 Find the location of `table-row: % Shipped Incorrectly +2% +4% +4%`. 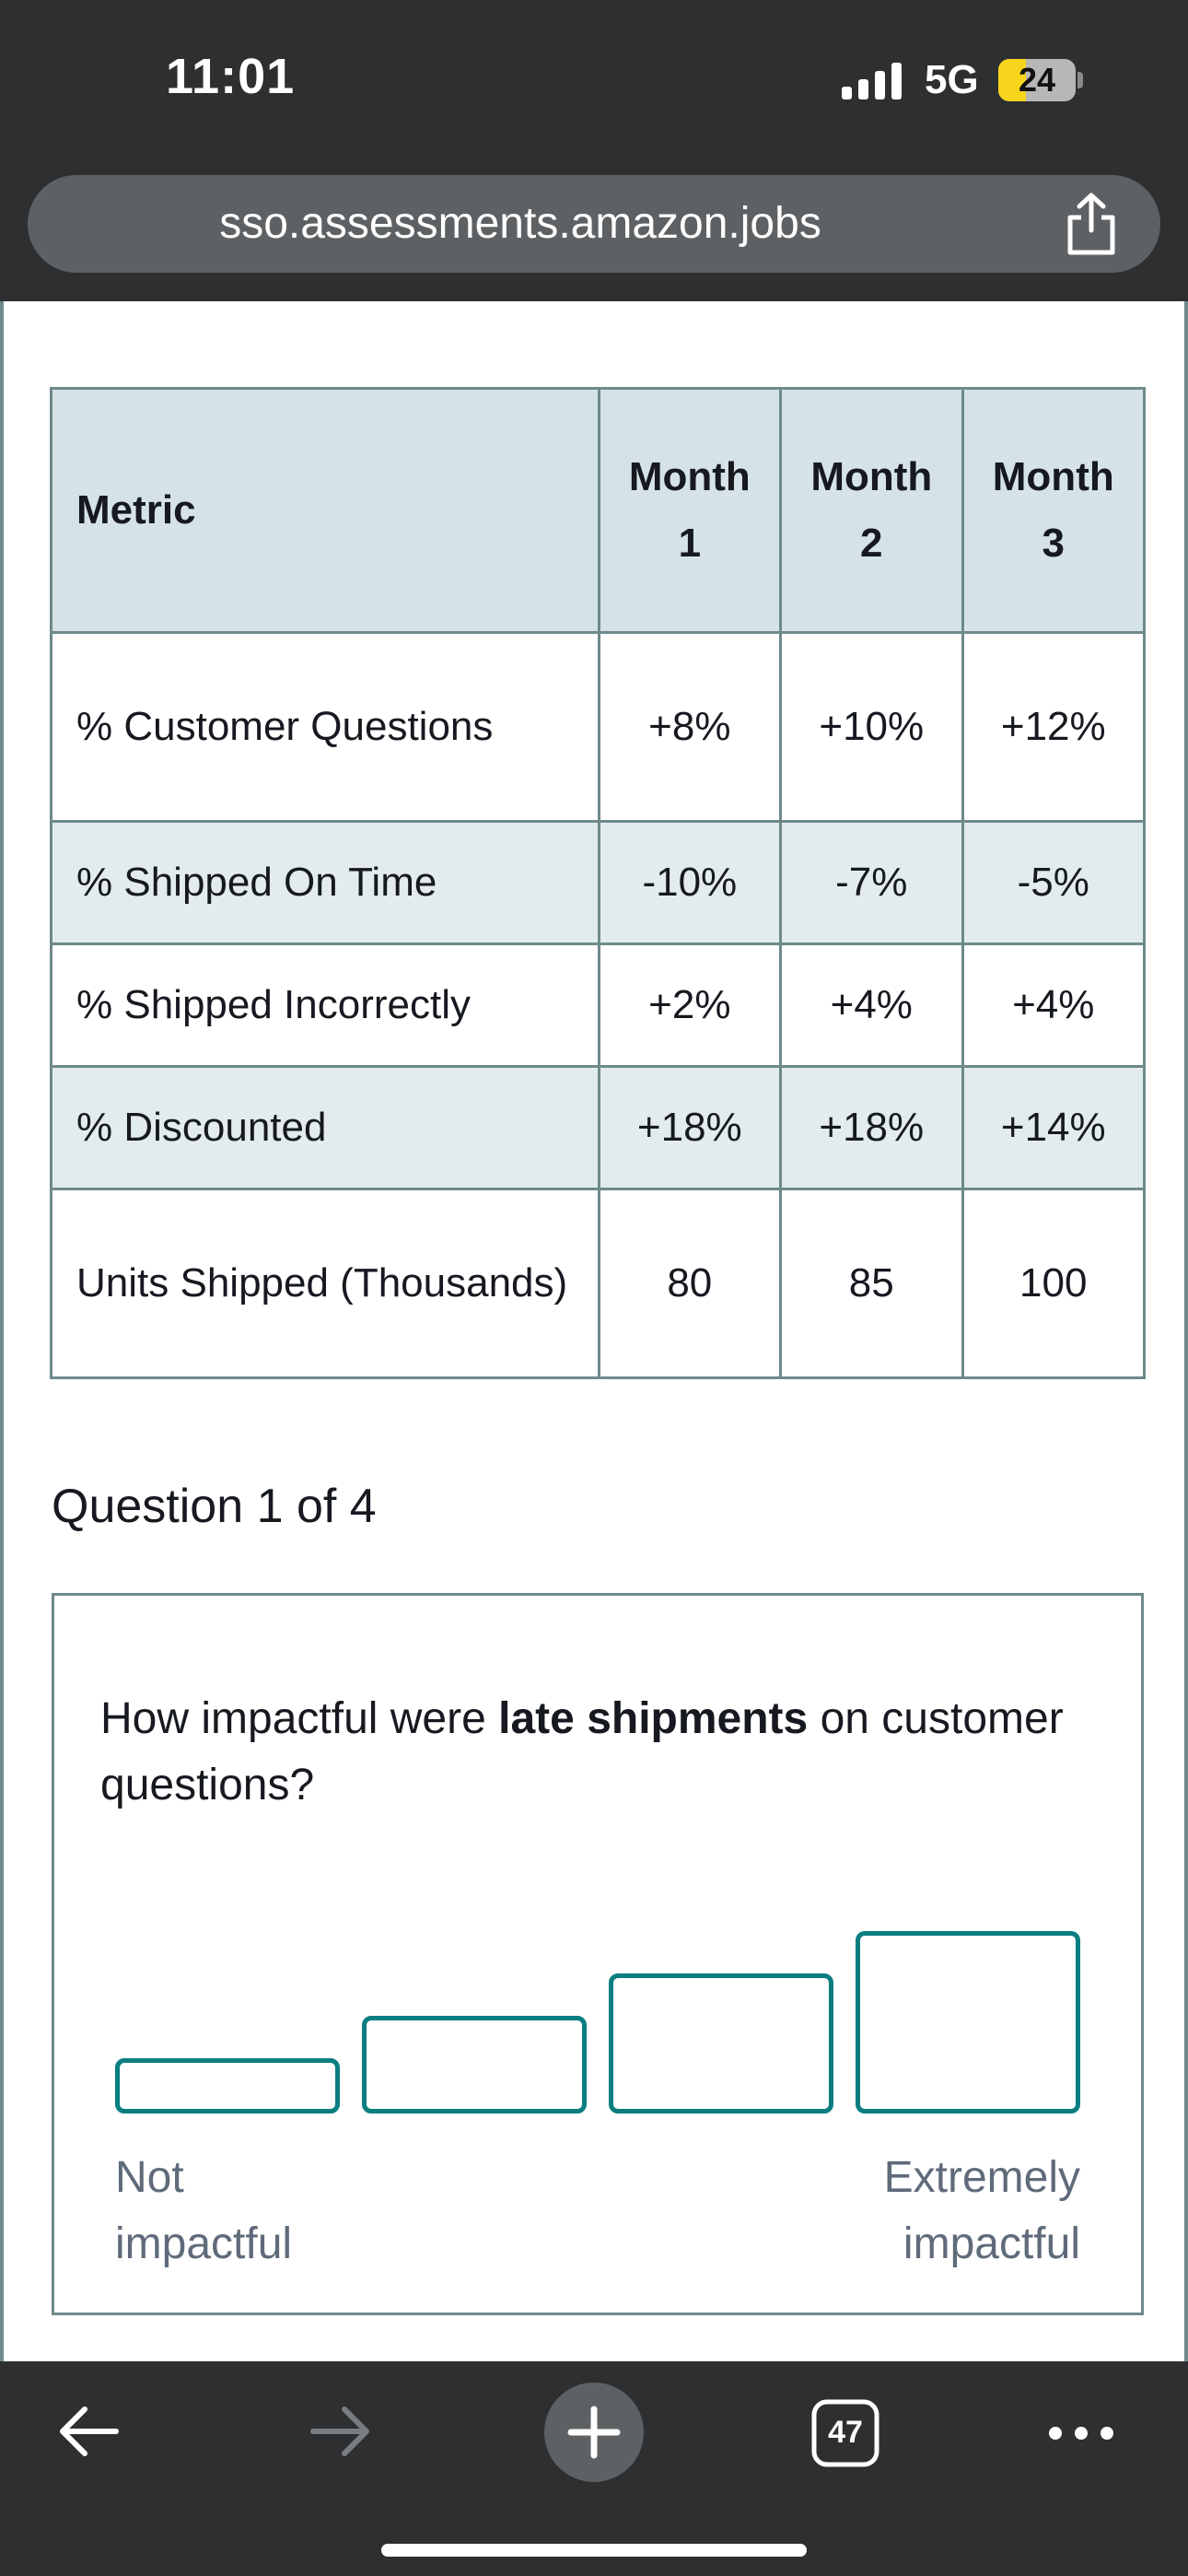

table-row: % Shipped Incorrectly +2% +4% +4% is located at coordinates (598, 1005).